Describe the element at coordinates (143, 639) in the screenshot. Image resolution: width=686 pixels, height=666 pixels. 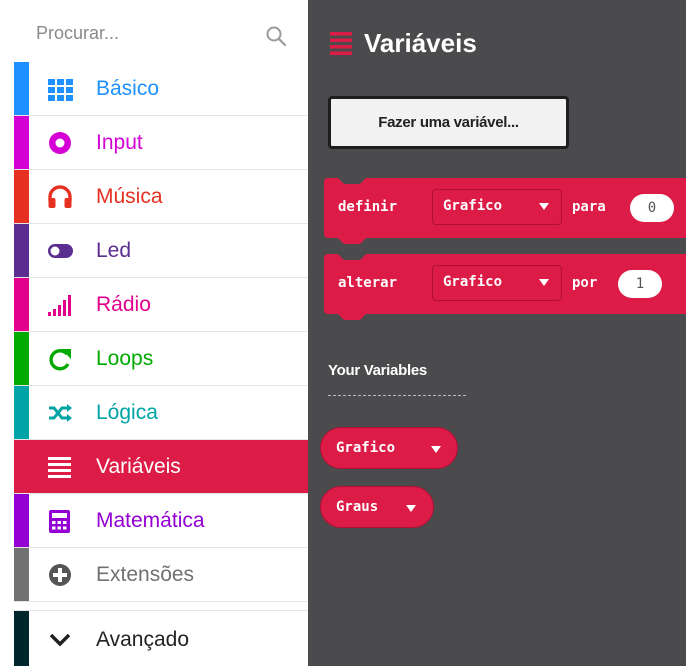
I see `category-label: Avançado` at that location.